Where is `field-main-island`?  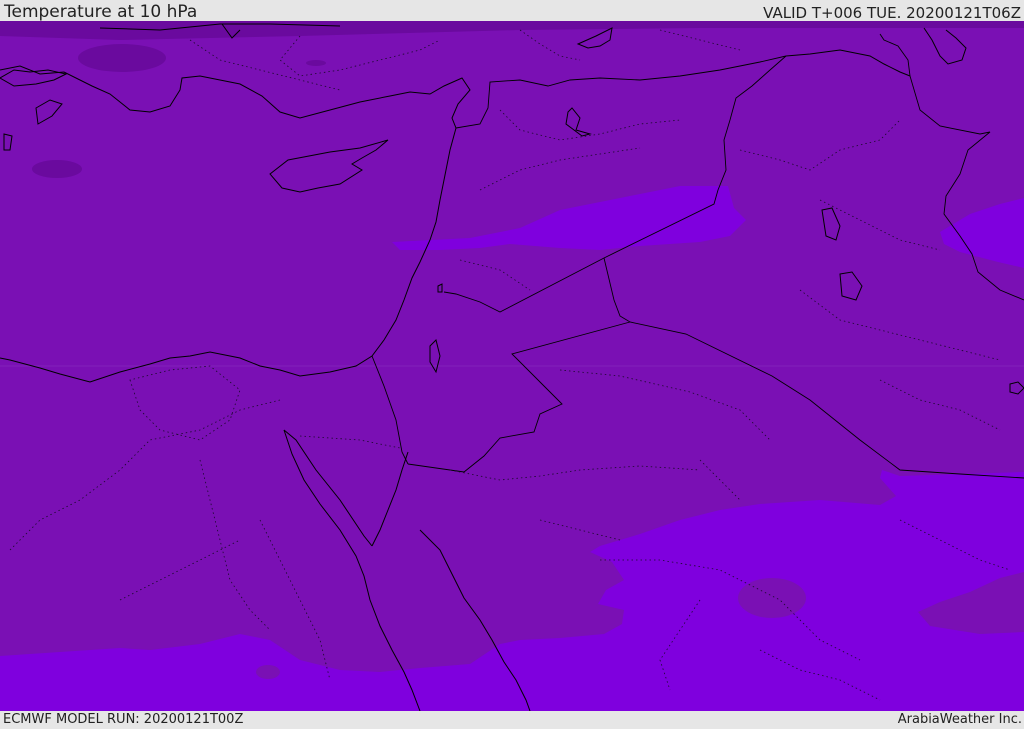
field-main-island is located at coordinates (772, 598).